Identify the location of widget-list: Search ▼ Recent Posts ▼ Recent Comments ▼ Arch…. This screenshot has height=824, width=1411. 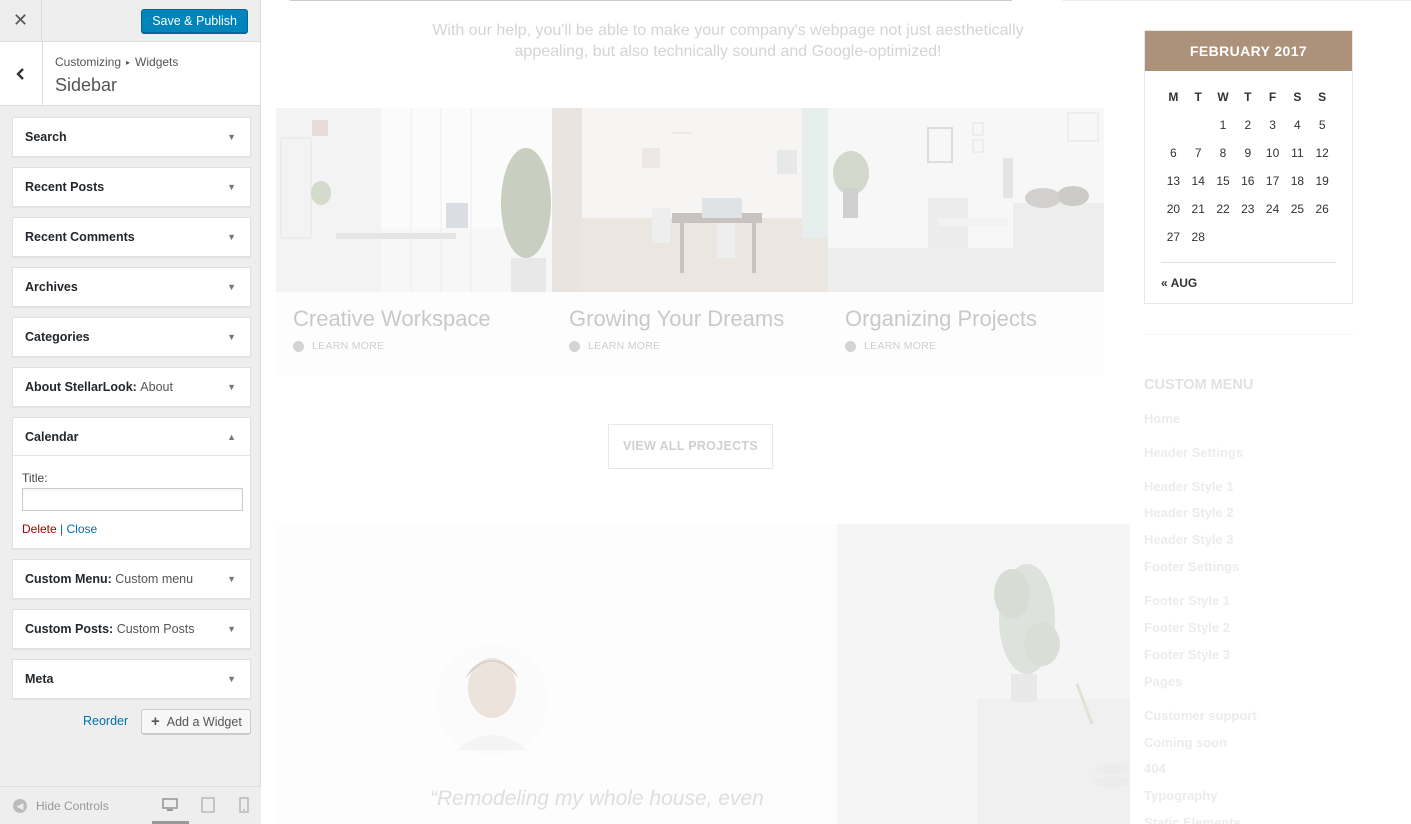
(131, 413).